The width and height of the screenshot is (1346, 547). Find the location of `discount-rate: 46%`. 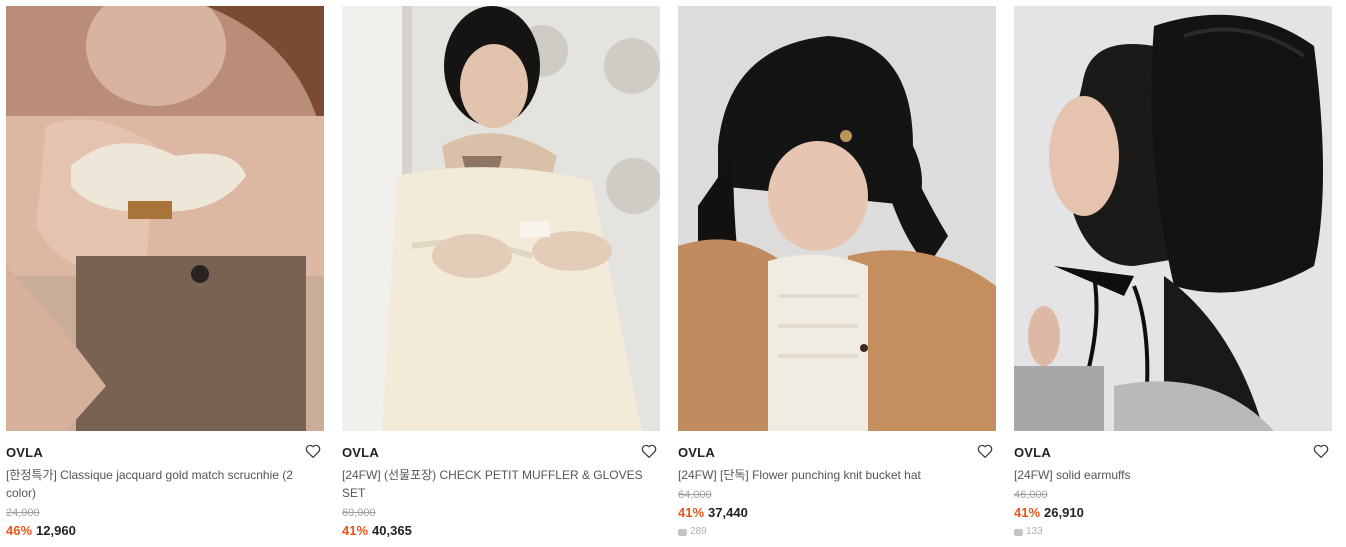

discount-rate: 46% is located at coordinates (19, 530).